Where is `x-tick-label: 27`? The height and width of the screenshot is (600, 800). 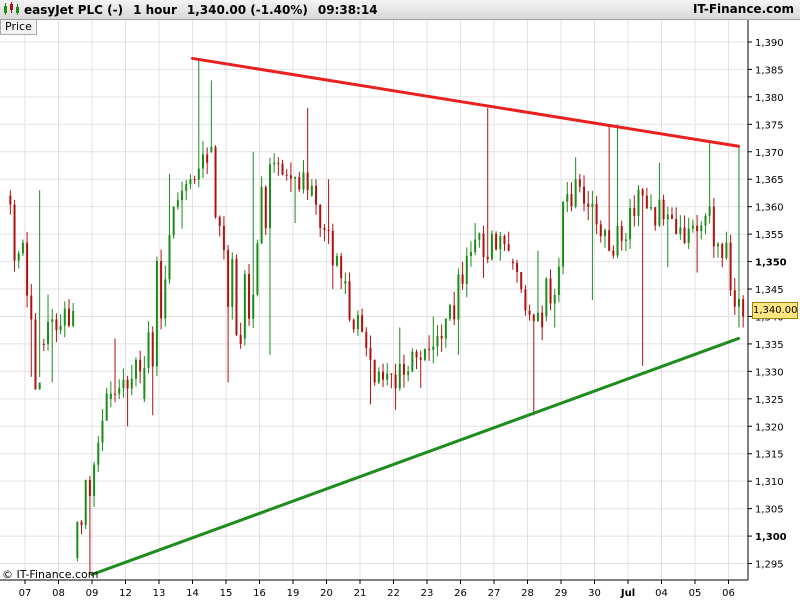
x-tick-label: 27 is located at coordinates (494, 593).